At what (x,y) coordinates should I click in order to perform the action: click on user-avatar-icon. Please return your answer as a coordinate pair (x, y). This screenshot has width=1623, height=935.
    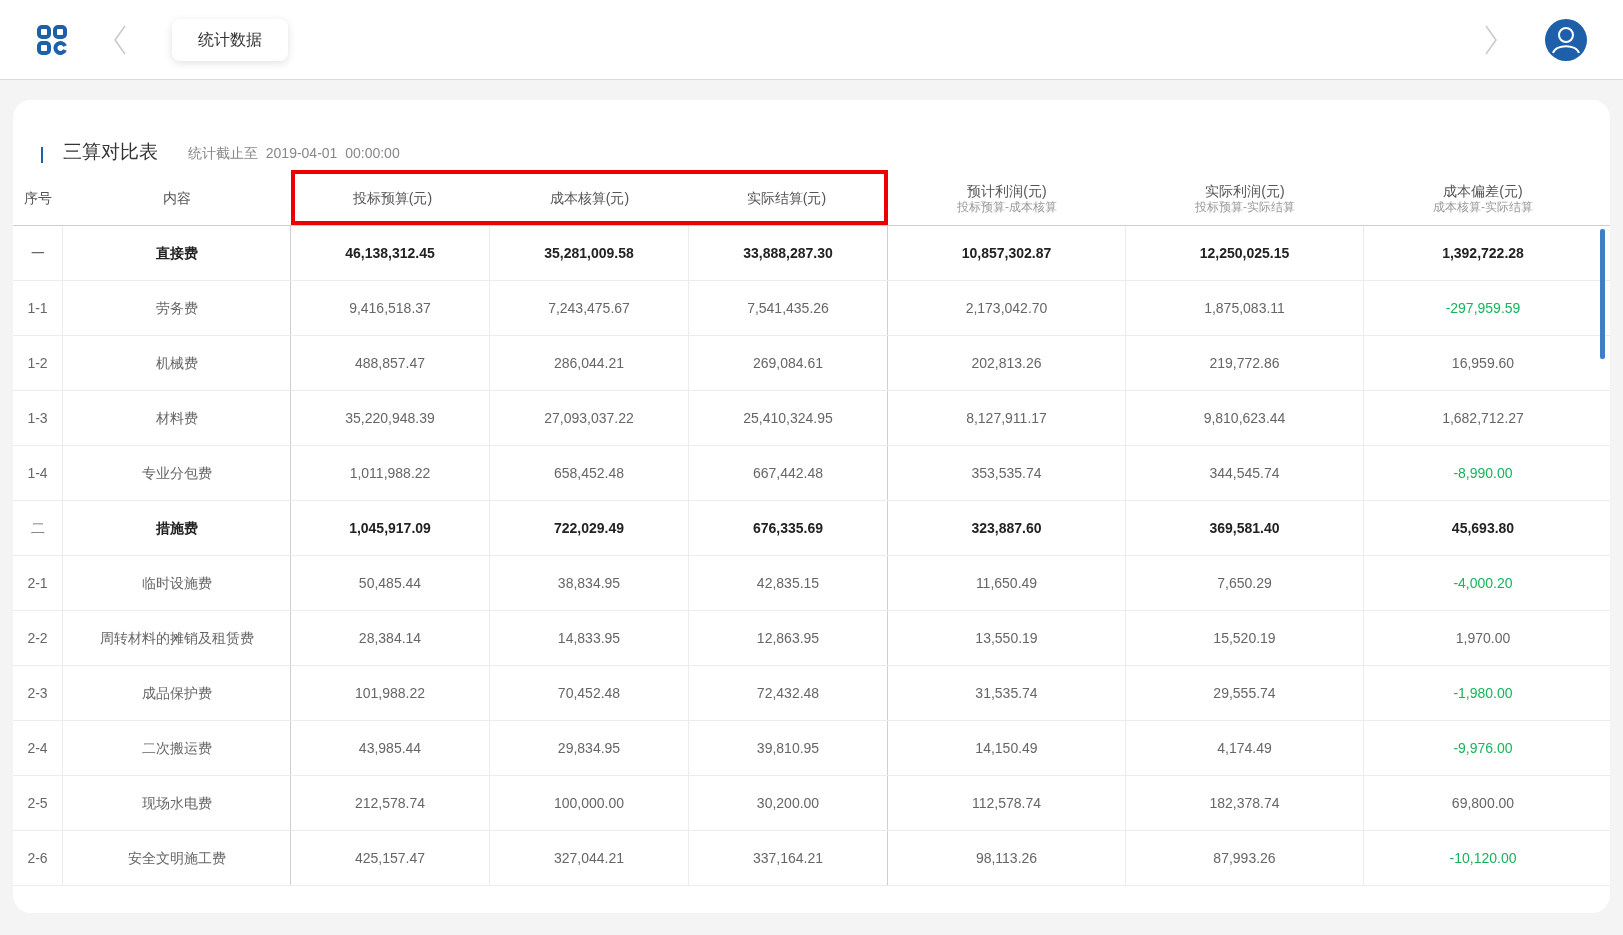
    Looking at the image, I should click on (1566, 39).